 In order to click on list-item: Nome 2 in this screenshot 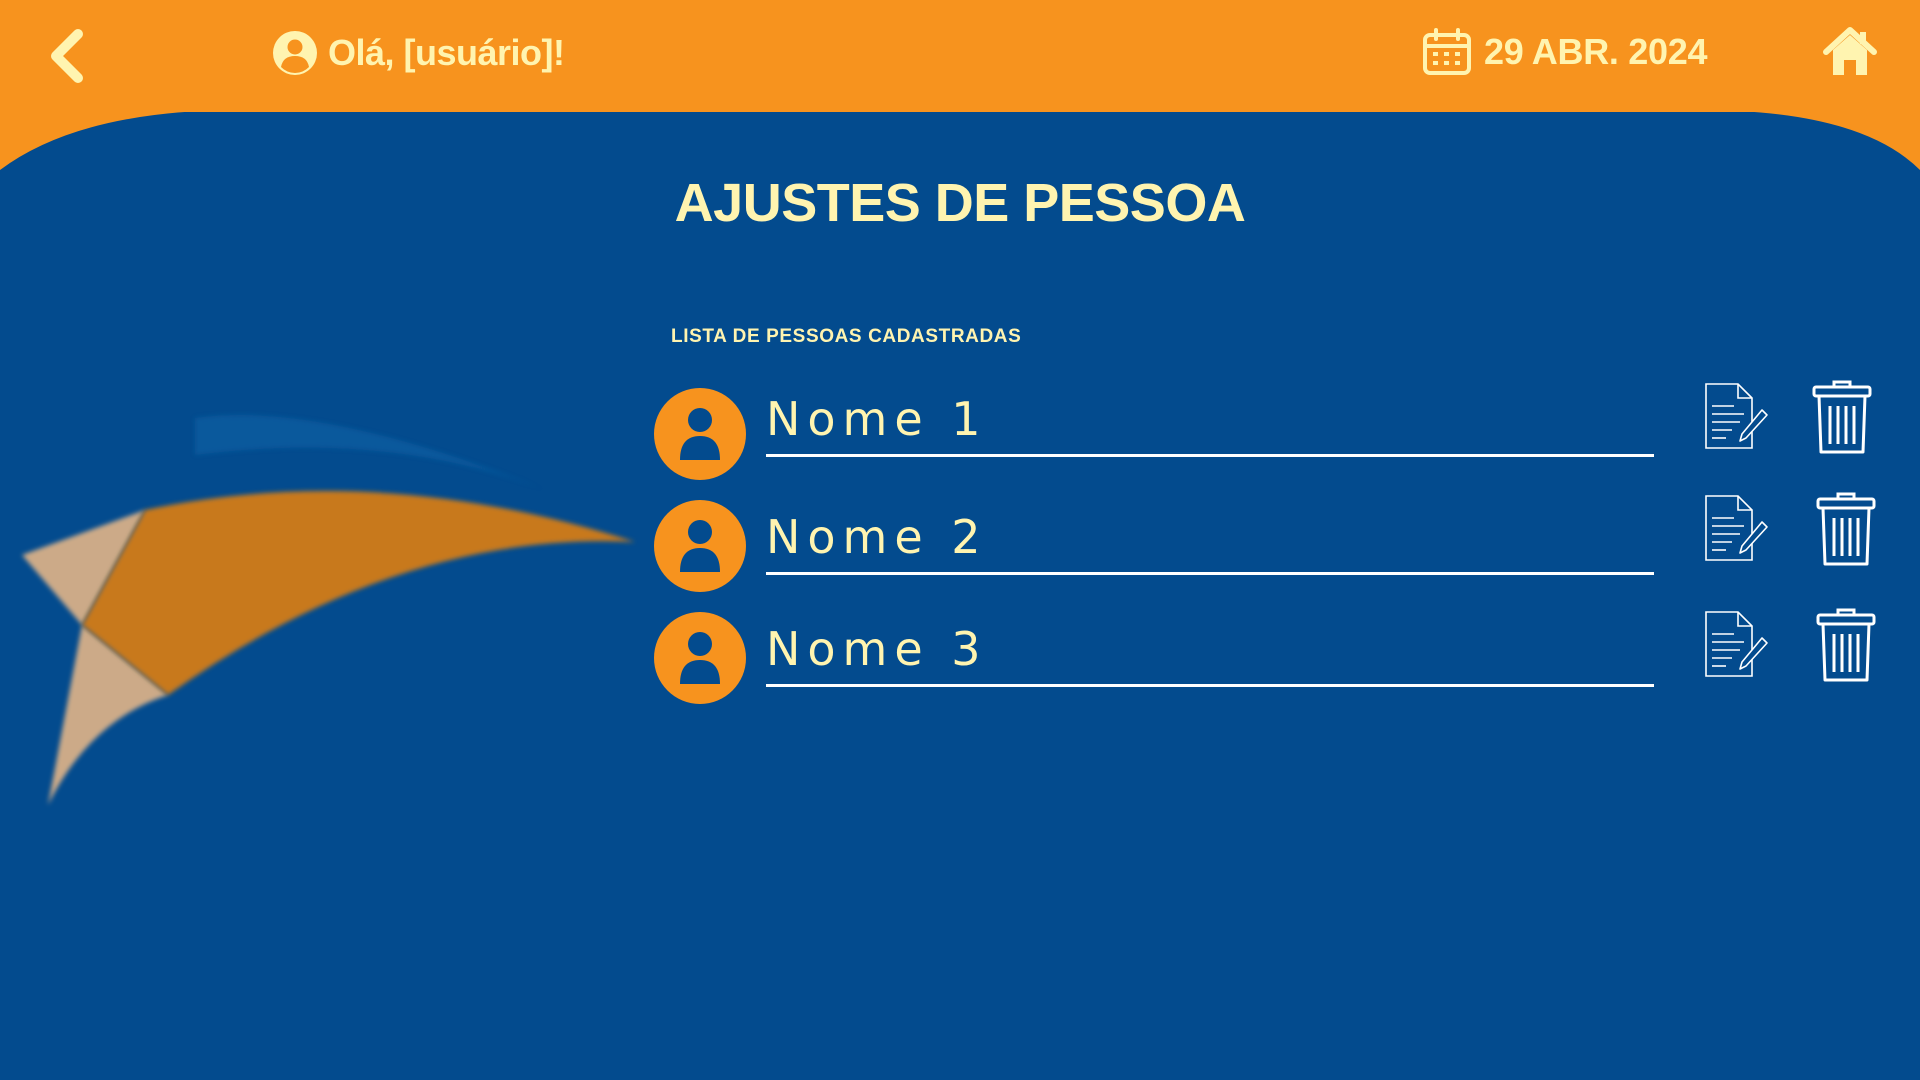, I will do `click(1269, 542)`.